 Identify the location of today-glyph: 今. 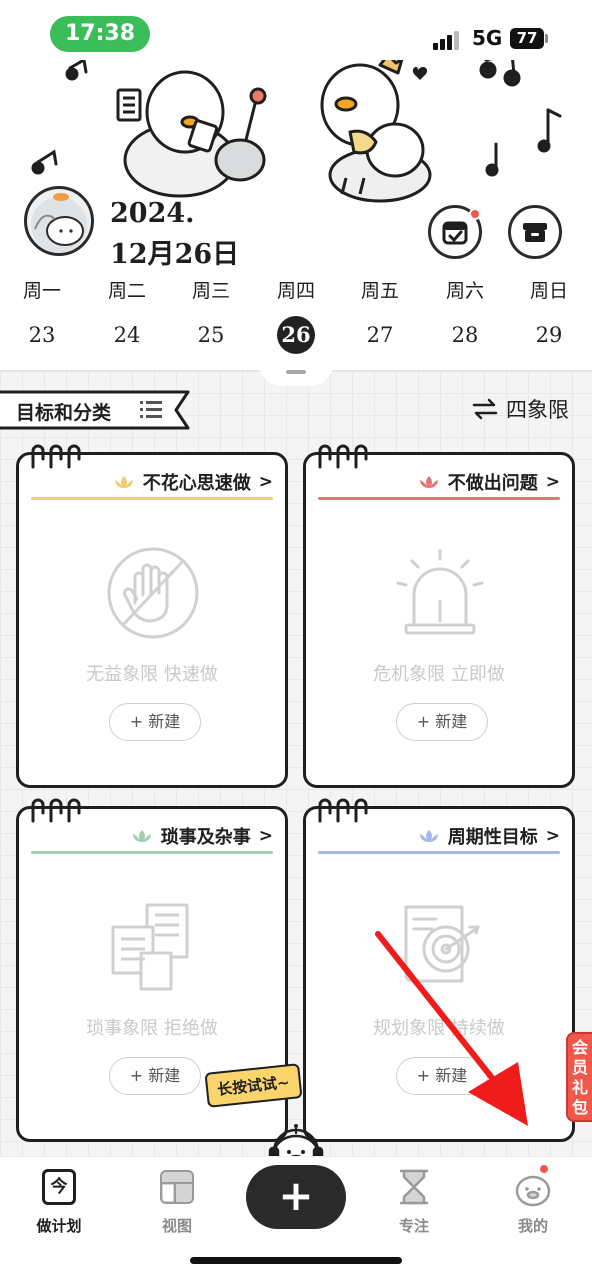
(59, 1187).